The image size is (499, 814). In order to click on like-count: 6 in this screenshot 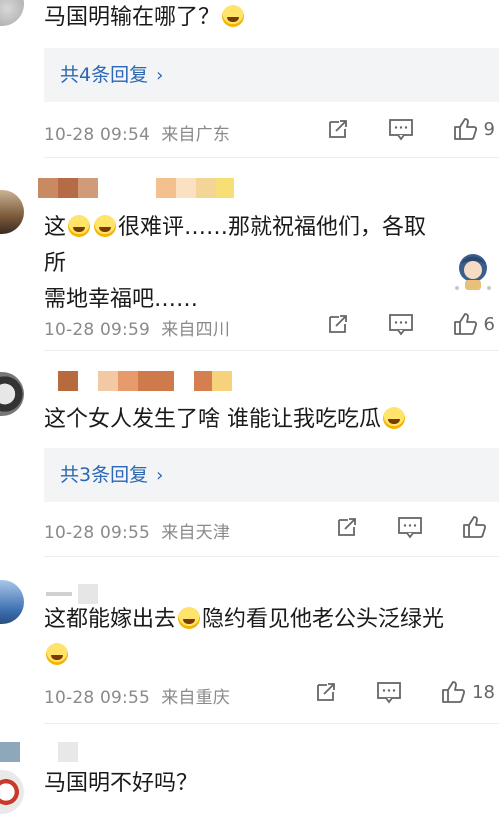, I will do `click(489, 324)`.